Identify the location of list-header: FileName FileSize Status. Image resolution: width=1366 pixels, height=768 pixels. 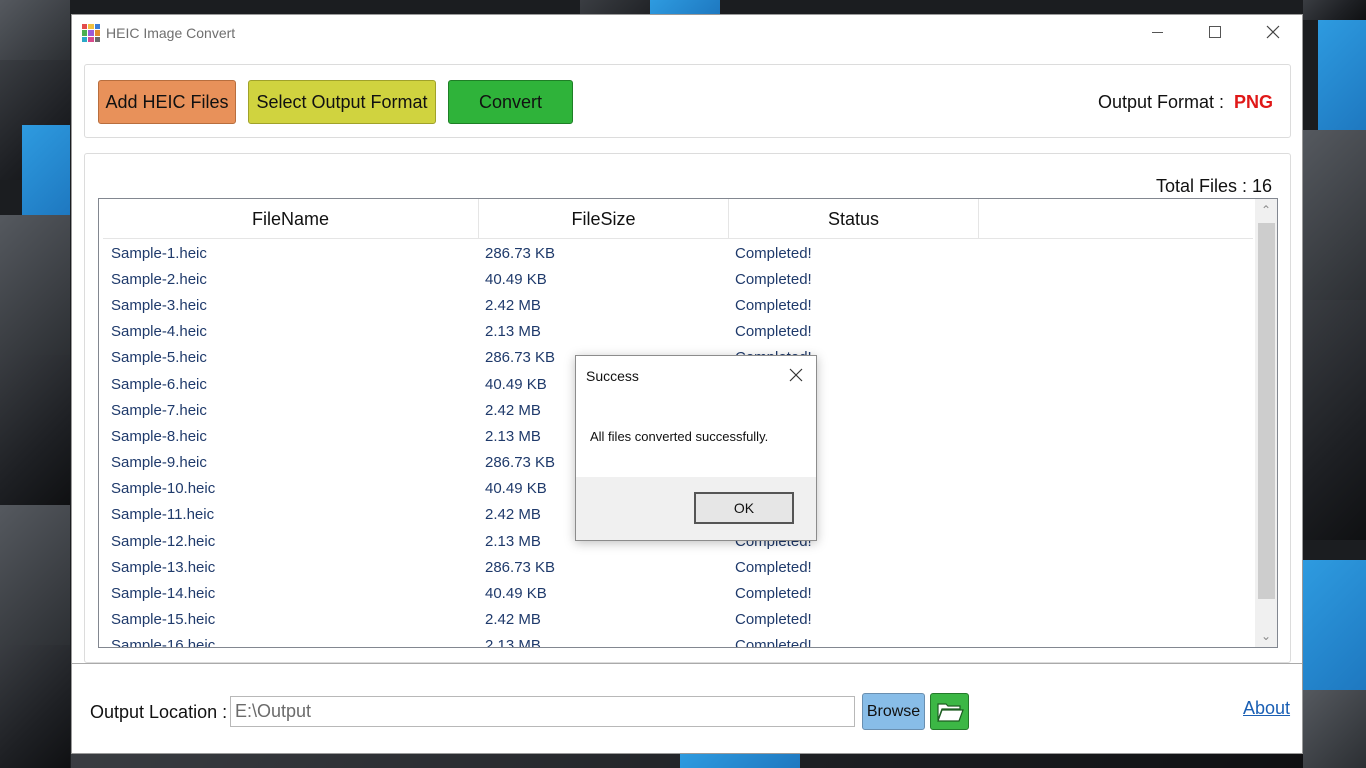
(678, 219).